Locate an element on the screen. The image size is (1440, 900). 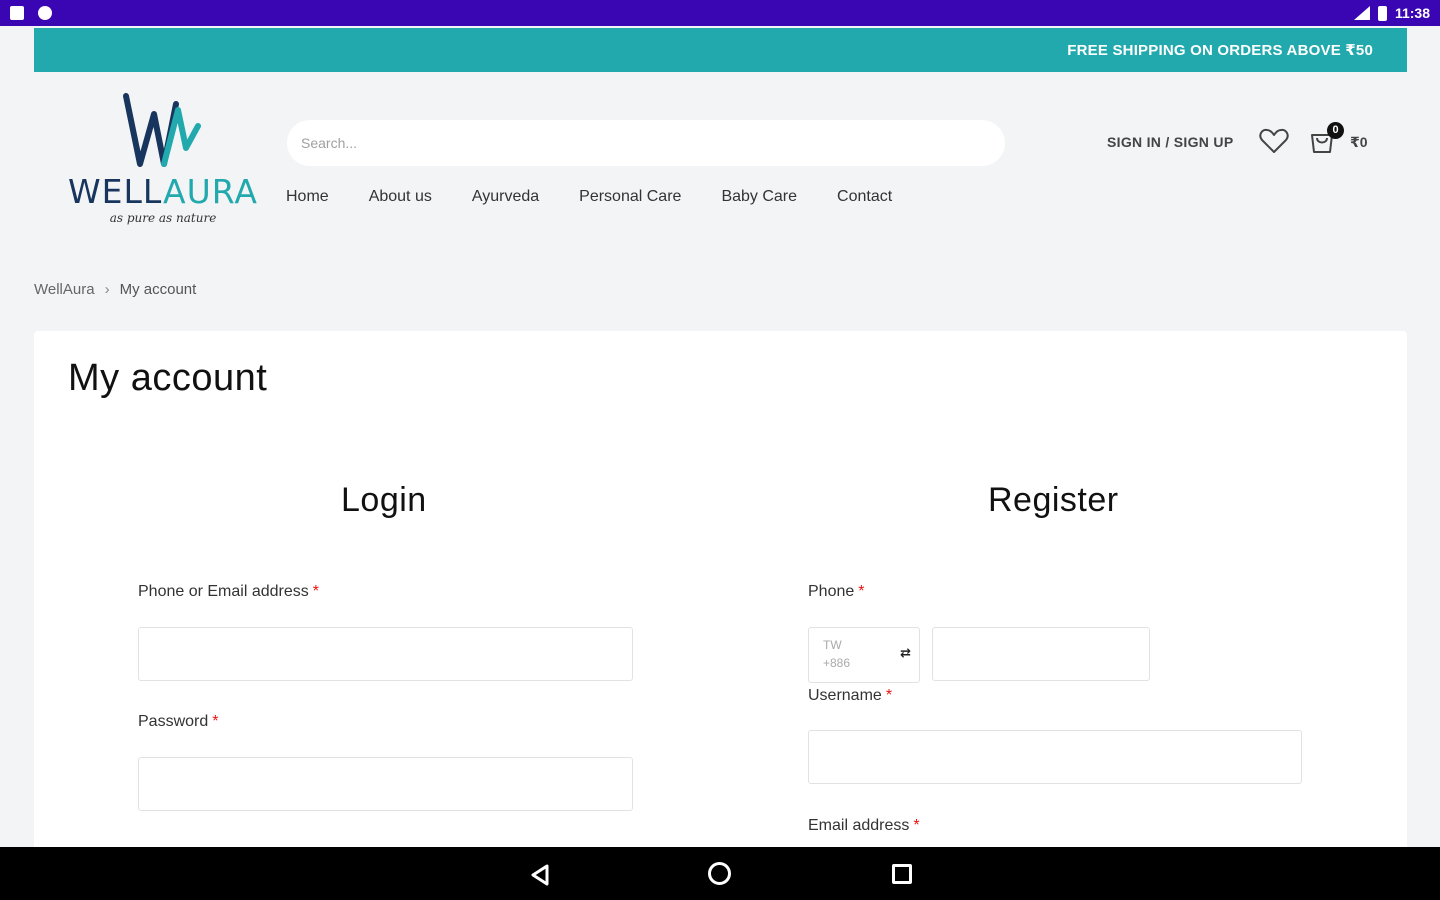
logo-tagline: as pure as nature is located at coordinates (163, 218).